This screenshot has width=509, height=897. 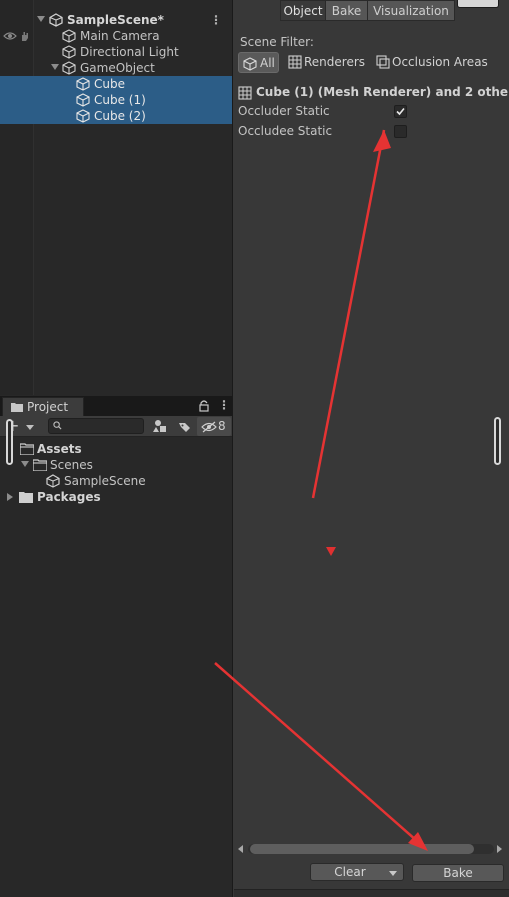 I want to click on hierarchy-item-label: GameObject, so click(x=117, y=68).